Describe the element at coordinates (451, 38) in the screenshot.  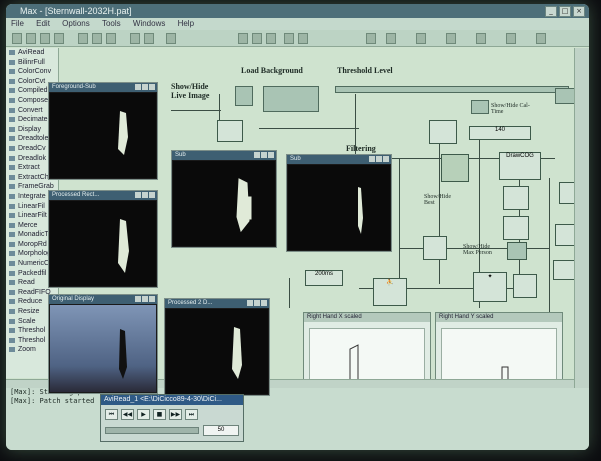
I see `help-icon` at that location.